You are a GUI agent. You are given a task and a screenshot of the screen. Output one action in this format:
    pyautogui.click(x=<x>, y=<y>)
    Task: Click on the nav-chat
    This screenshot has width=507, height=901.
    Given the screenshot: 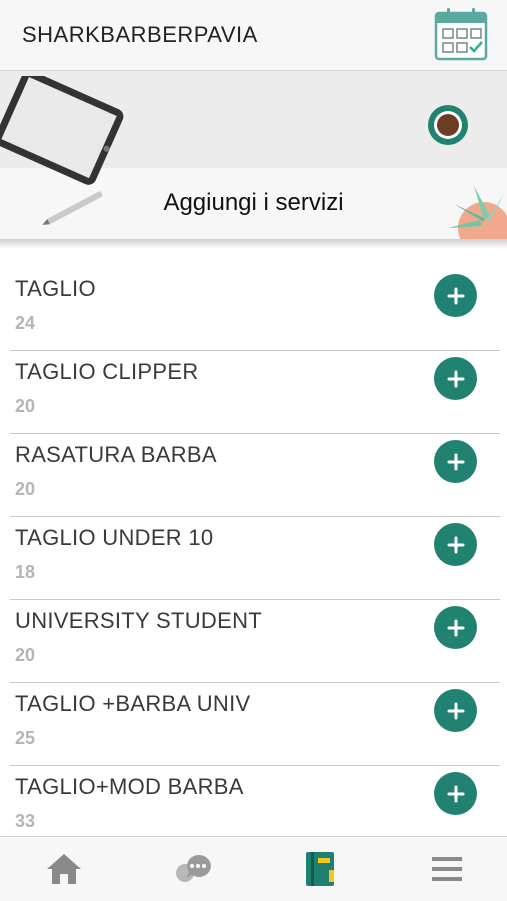 What is the action you would take?
    pyautogui.click(x=192, y=869)
    